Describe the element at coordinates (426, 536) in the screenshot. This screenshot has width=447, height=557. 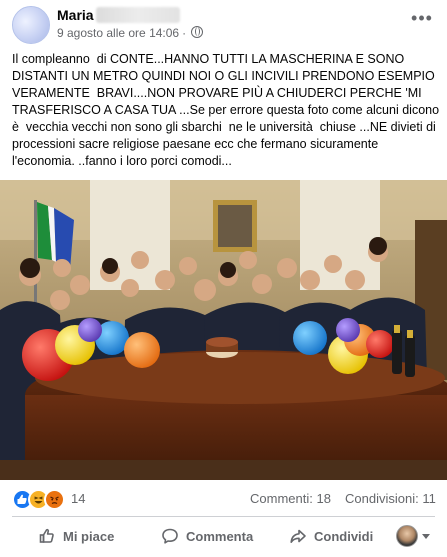
I see `chevron-down-icon` at that location.